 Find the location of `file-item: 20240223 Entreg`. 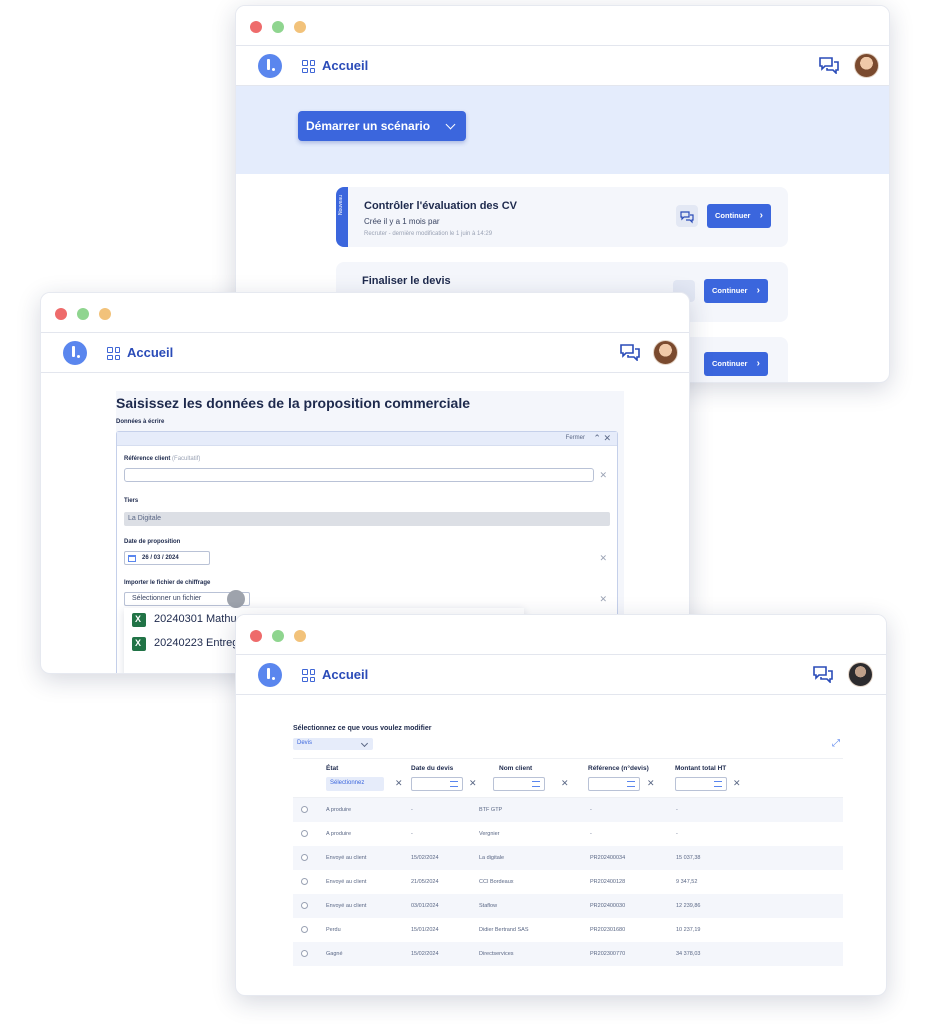

file-item: 20240223 Entreg is located at coordinates (196, 643).